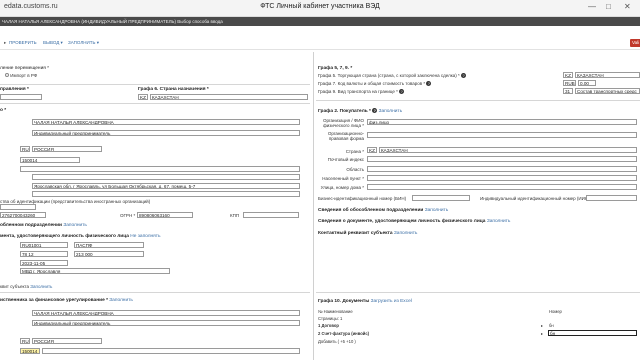  What do you see at coordinates (173, 89) in the screenshot?
I see `graph6-label: Графа 6. Страна назначения *` at bounding box center [173, 89].